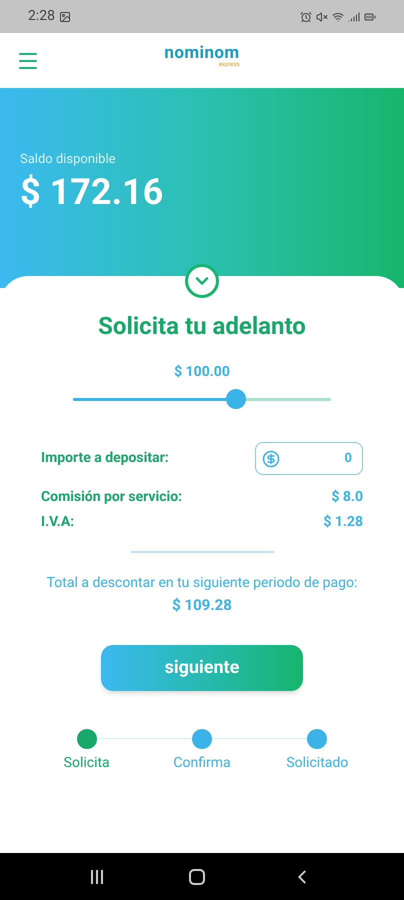 The width and height of the screenshot is (404, 900). I want to click on fee-label: I.V.A:, so click(57, 522).